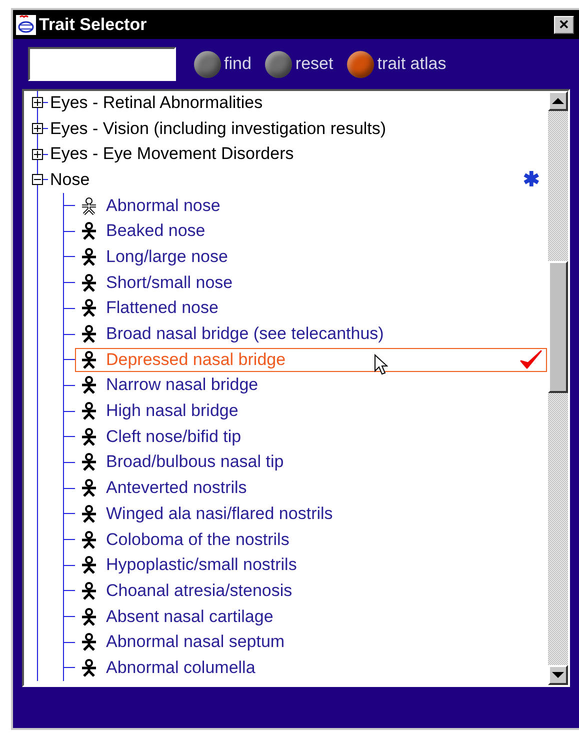  Describe the element at coordinates (326, 565) in the screenshot. I see `tree-item: Hypoplastic/small nostrils` at that location.